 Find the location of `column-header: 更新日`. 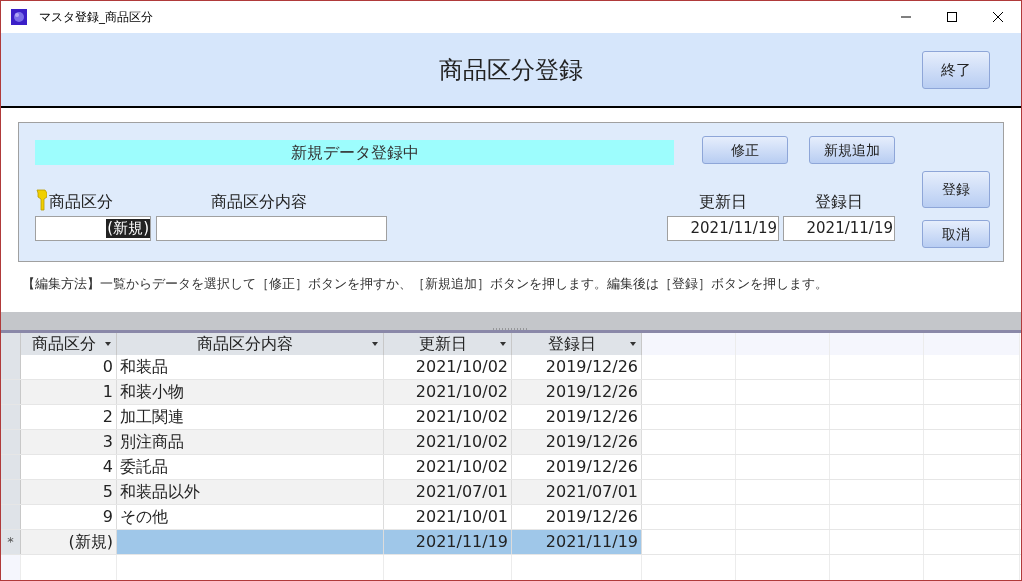

column-header: 更新日 is located at coordinates (448, 344).